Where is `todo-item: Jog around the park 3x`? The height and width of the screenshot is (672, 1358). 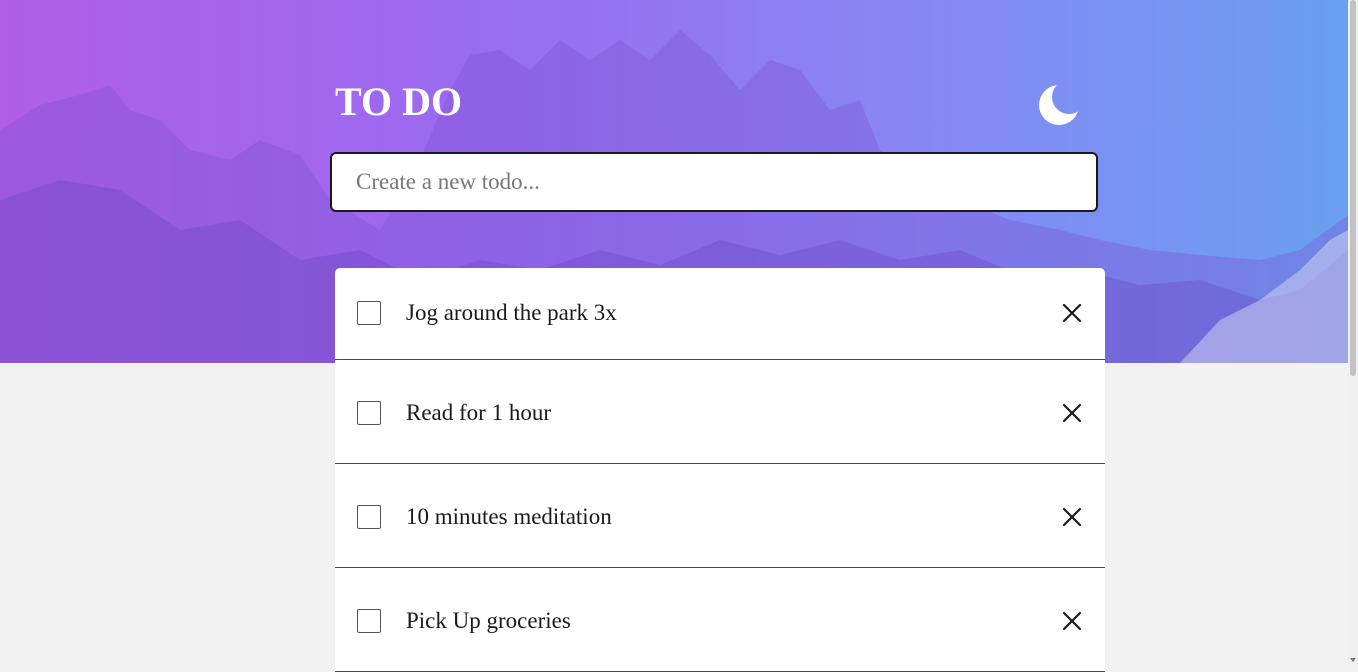
todo-item: Jog around the park 3x is located at coordinates (720, 314).